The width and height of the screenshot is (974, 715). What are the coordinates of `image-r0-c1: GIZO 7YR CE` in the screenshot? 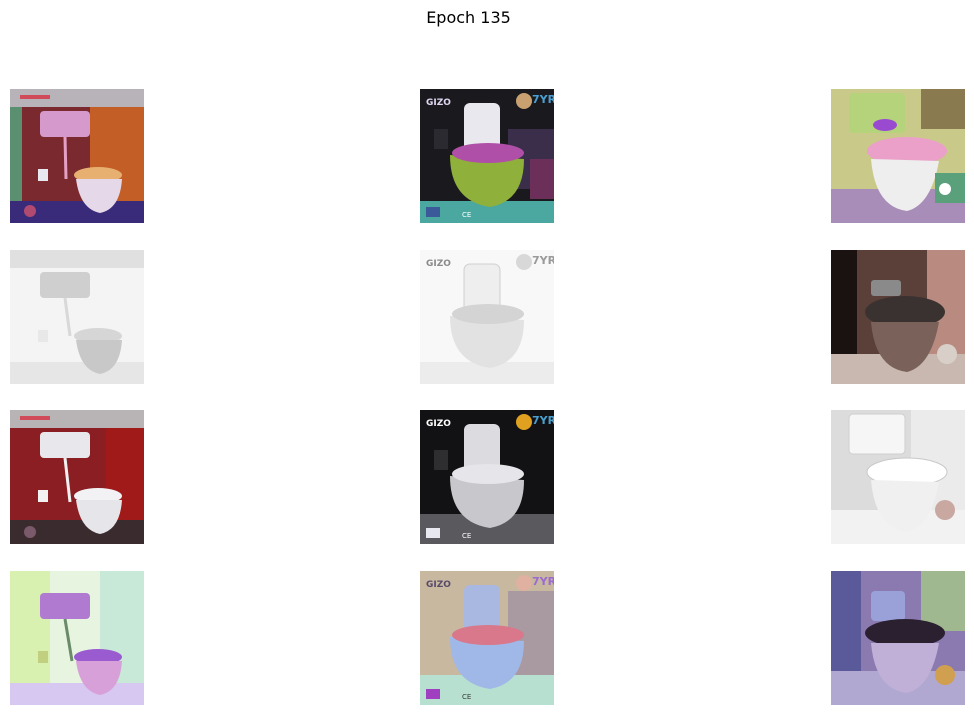 It's located at (487, 156).